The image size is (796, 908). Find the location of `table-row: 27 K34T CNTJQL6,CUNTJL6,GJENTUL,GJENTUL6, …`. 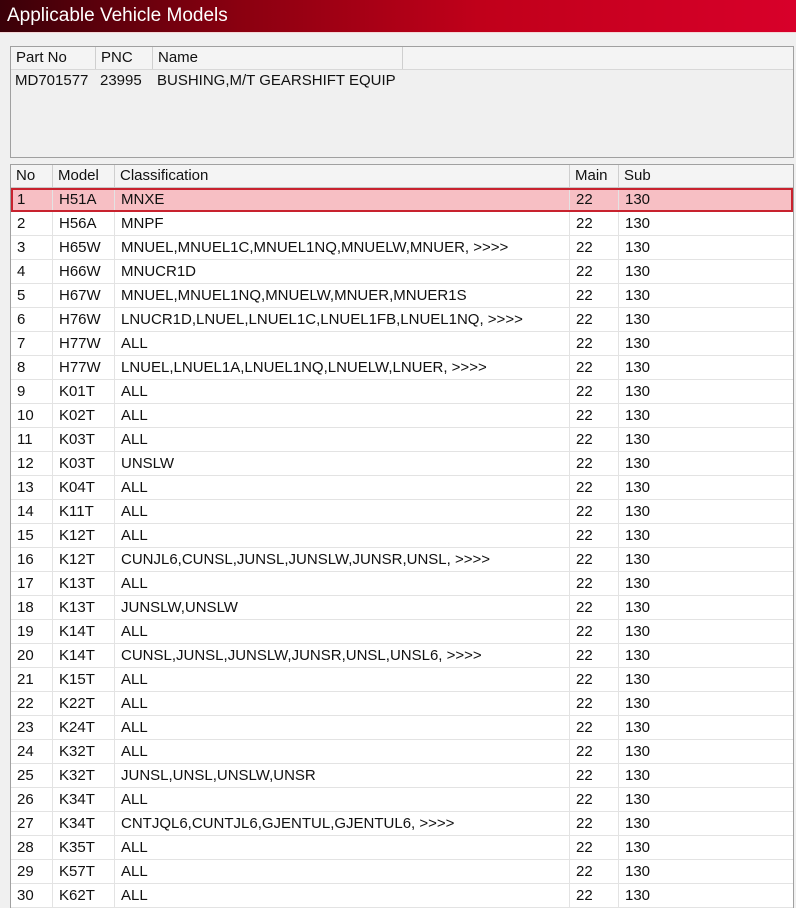

table-row: 27 K34T CNTJQL6,CUNTJL6,GJENTUL,GJENTUL6, … is located at coordinates (402, 824).